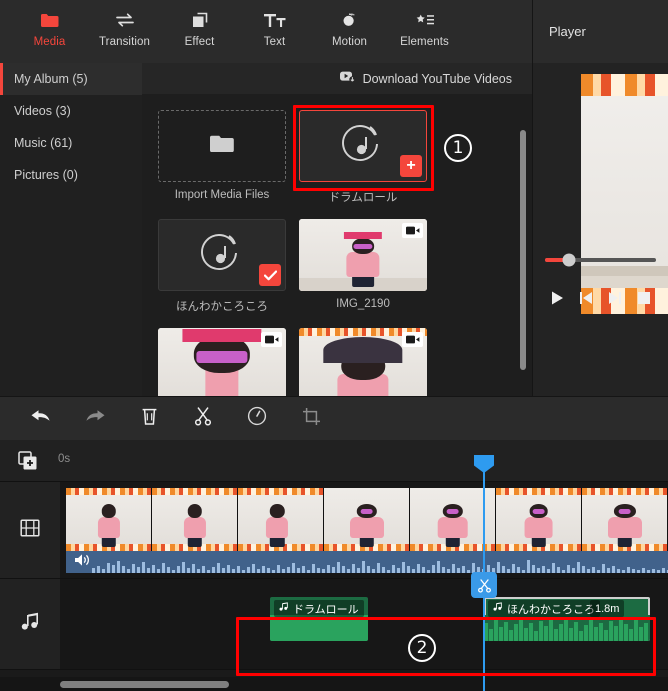 The image size is (668, 691). What do you see at coordinates (199, 42) in the screenshot?
I see `tab-effect-label: Effect` at bounding box center [199, 42].